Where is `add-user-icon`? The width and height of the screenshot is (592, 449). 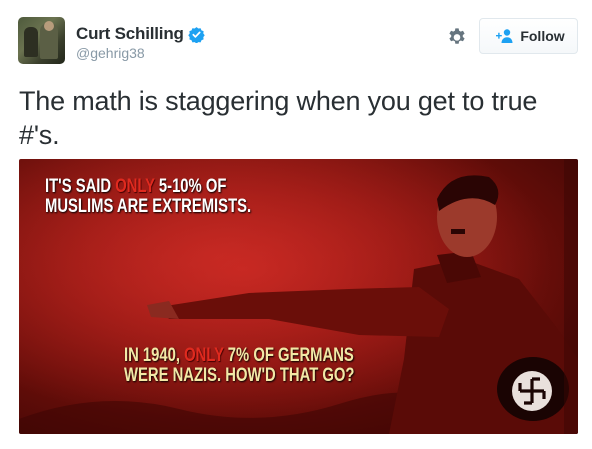
add-user-icon is located at coordinates (504, 36).